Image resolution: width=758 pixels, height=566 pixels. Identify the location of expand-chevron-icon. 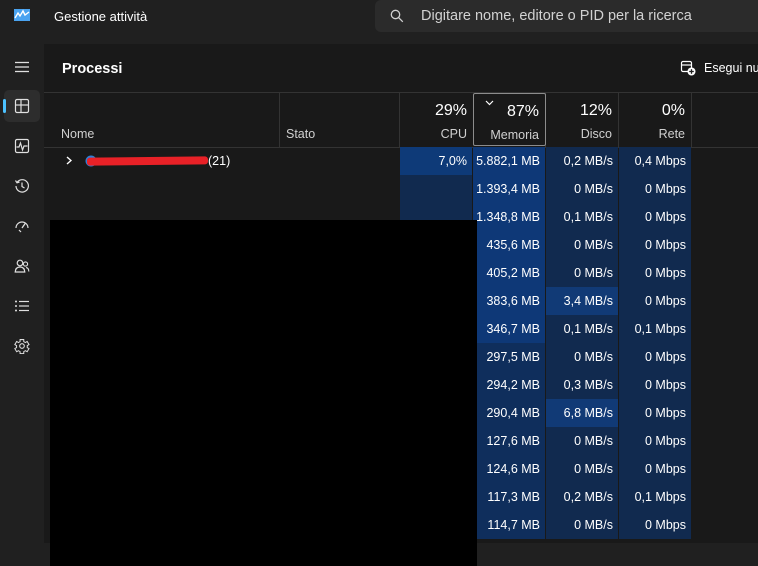
(69, 160).